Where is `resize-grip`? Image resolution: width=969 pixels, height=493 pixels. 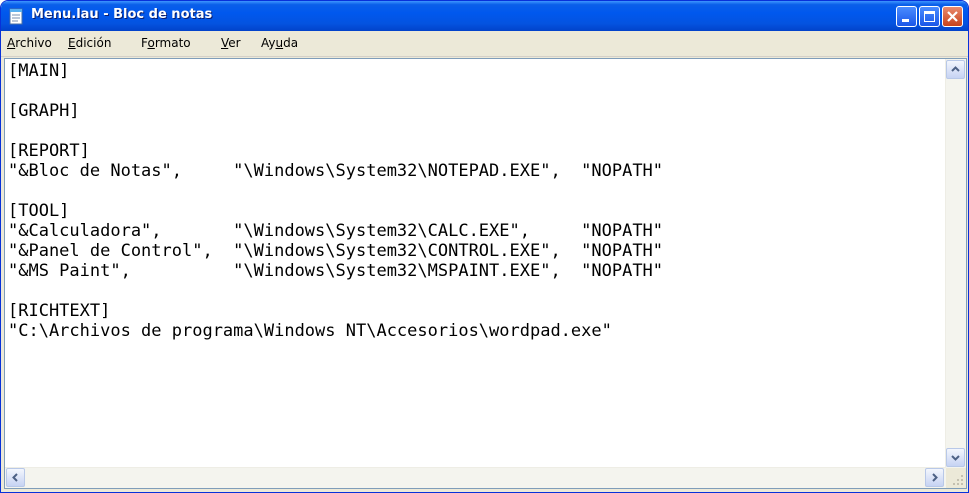
resize-grip is located at coordinates (956, 478).